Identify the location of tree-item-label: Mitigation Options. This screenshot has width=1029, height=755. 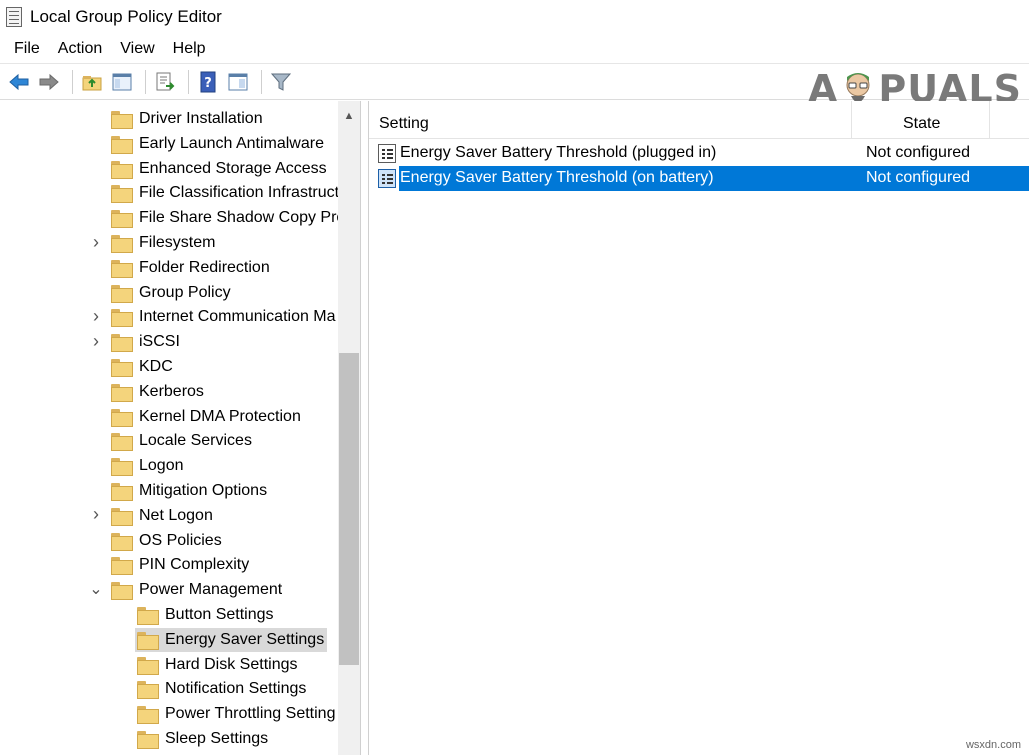
(203, 490).